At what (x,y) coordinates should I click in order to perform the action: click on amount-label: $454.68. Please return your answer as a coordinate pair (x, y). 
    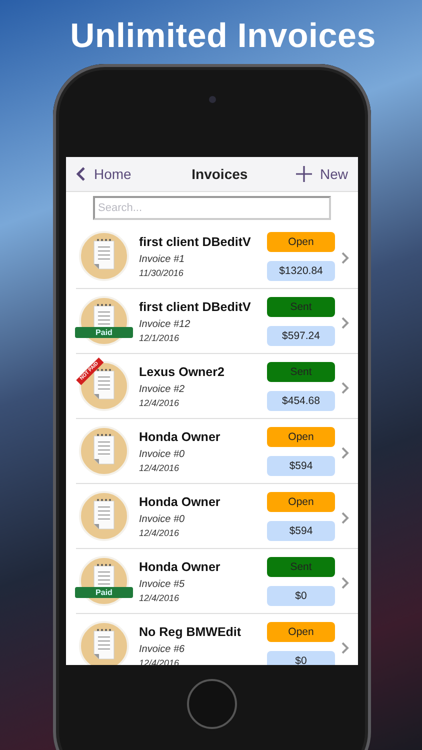
    Looking at the image, I should click on (301, 400).